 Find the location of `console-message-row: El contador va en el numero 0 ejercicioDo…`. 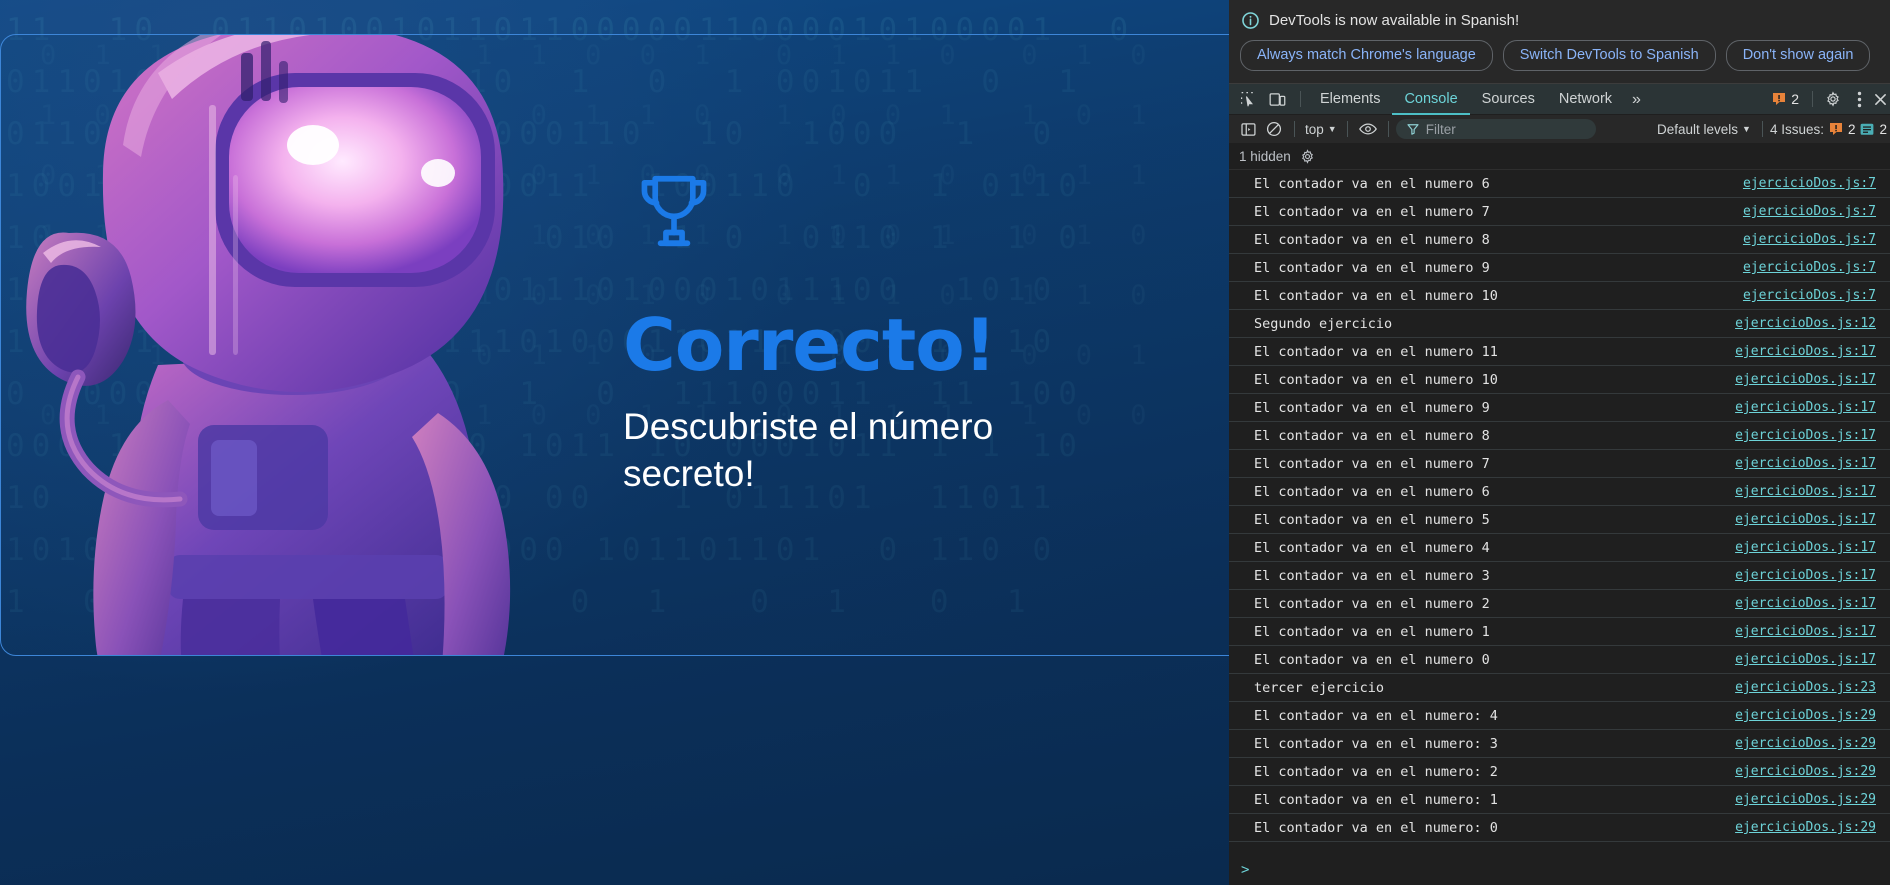

console-message-row: El contador va en el numero 0 ejercicioDo… is located at coordinates (1559, 660).